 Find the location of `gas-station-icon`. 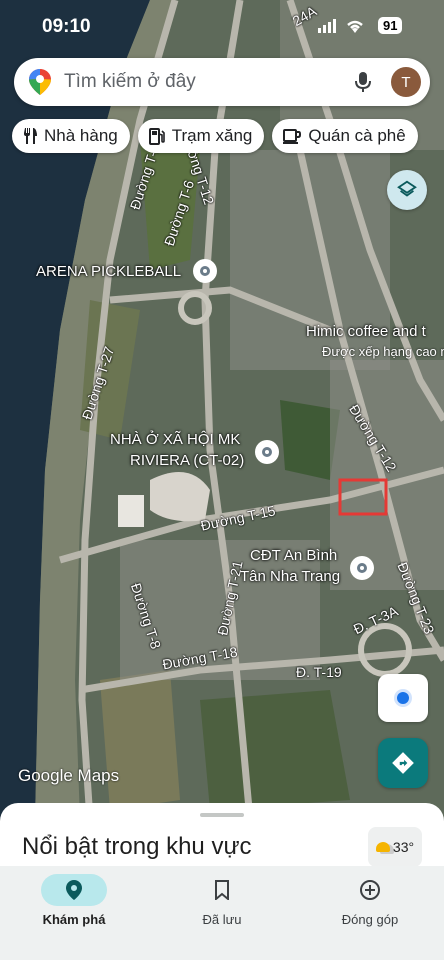

gas-station-icon is located at coordinates (156, 136).